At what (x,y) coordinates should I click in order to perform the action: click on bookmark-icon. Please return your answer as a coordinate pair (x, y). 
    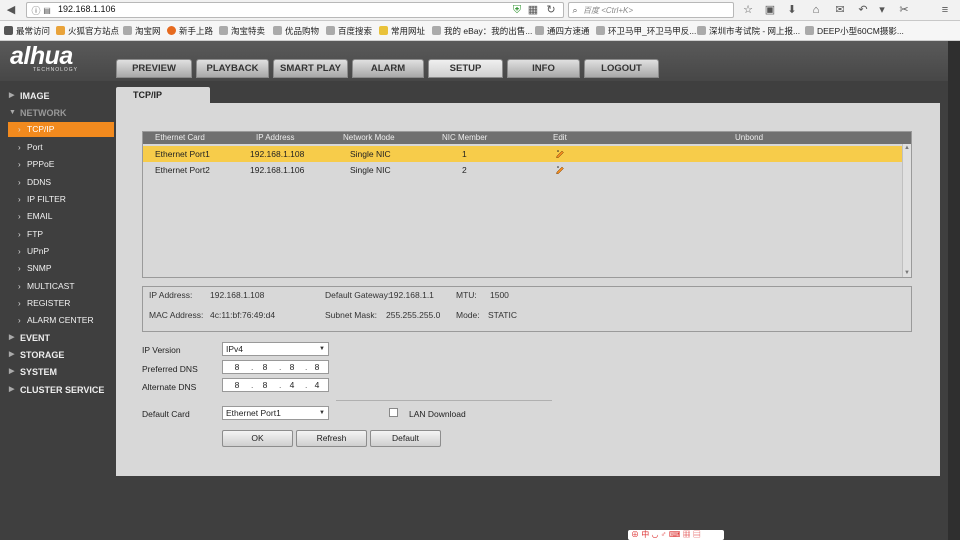
    Looking at the image, I should click on (8, 30).